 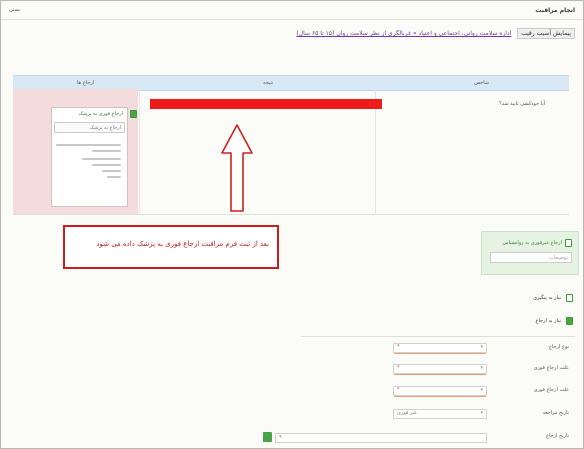 I want to click on redacted-red-bar, so click(x=266, y=104).